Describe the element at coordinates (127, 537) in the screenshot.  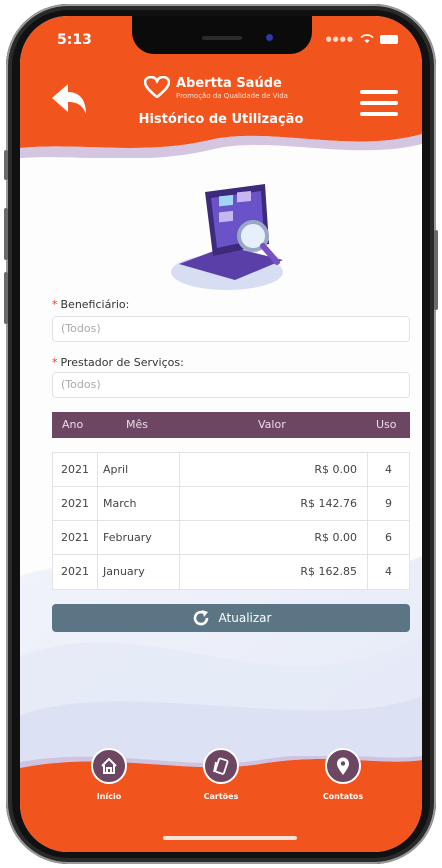
I see `cell-mes: February` at that location.